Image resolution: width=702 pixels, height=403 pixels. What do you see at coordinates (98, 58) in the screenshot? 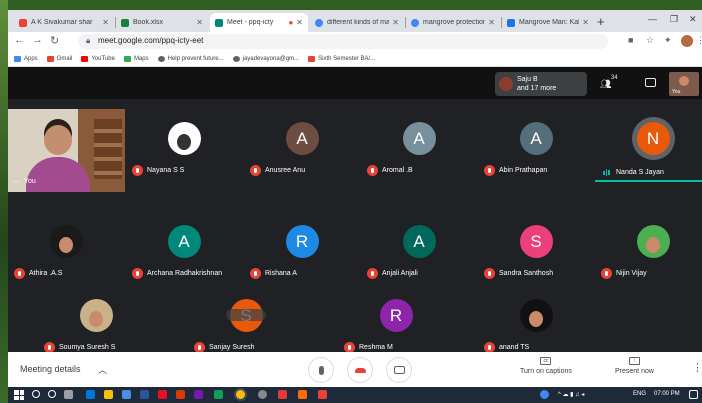
I see `bookmark-youtube: YouTube` at bounding box center [98, 58].